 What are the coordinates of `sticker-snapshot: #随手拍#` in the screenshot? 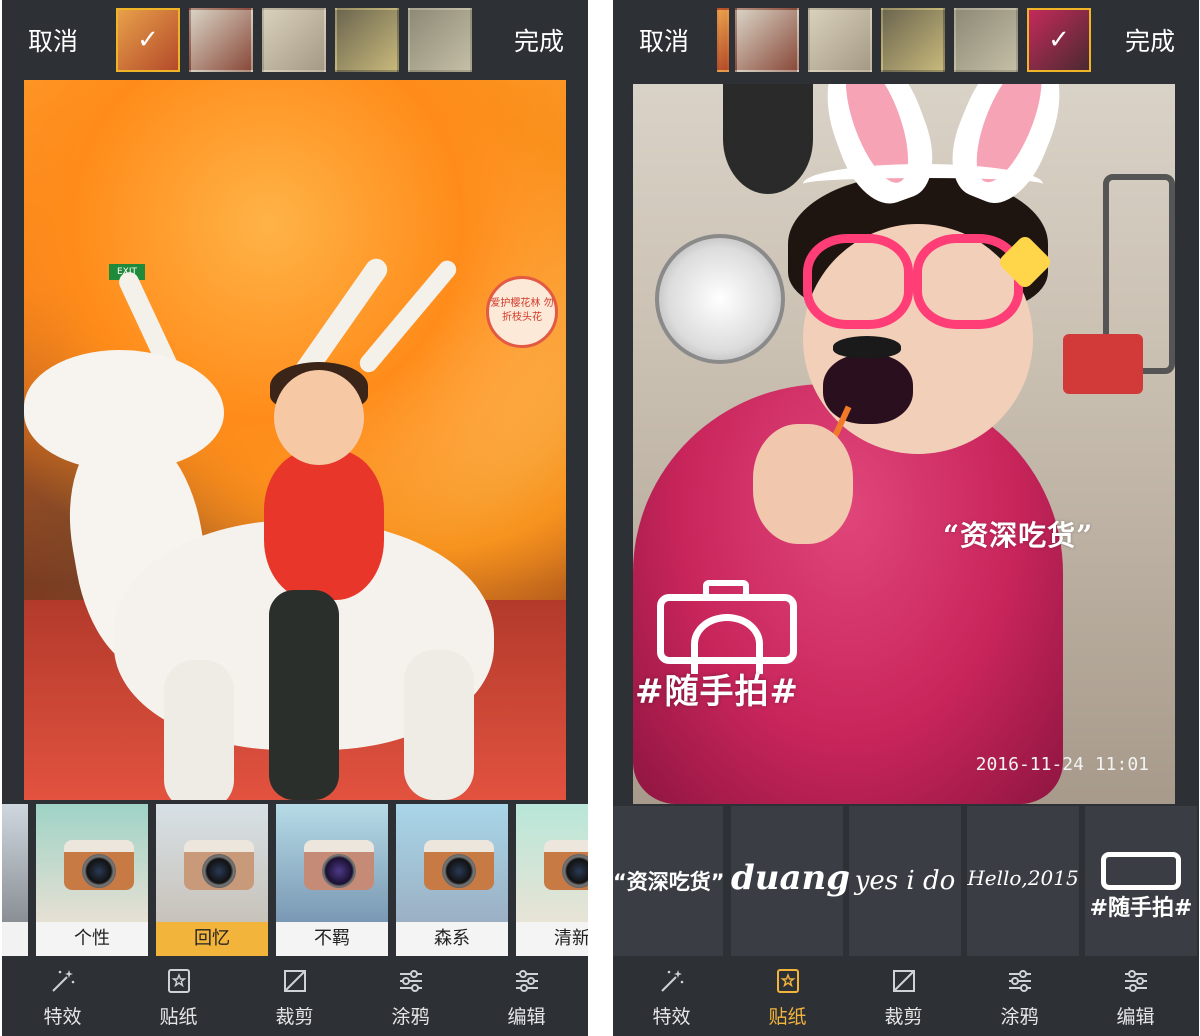 It's located at (1141, 881).